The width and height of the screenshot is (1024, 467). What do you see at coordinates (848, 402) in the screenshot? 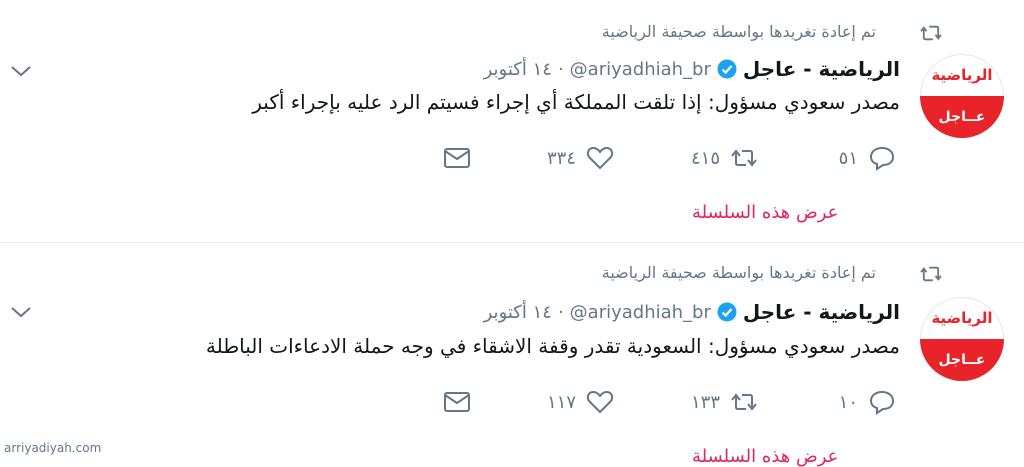
I see `reply-count: ١٠` at bounding box center [848, 402].